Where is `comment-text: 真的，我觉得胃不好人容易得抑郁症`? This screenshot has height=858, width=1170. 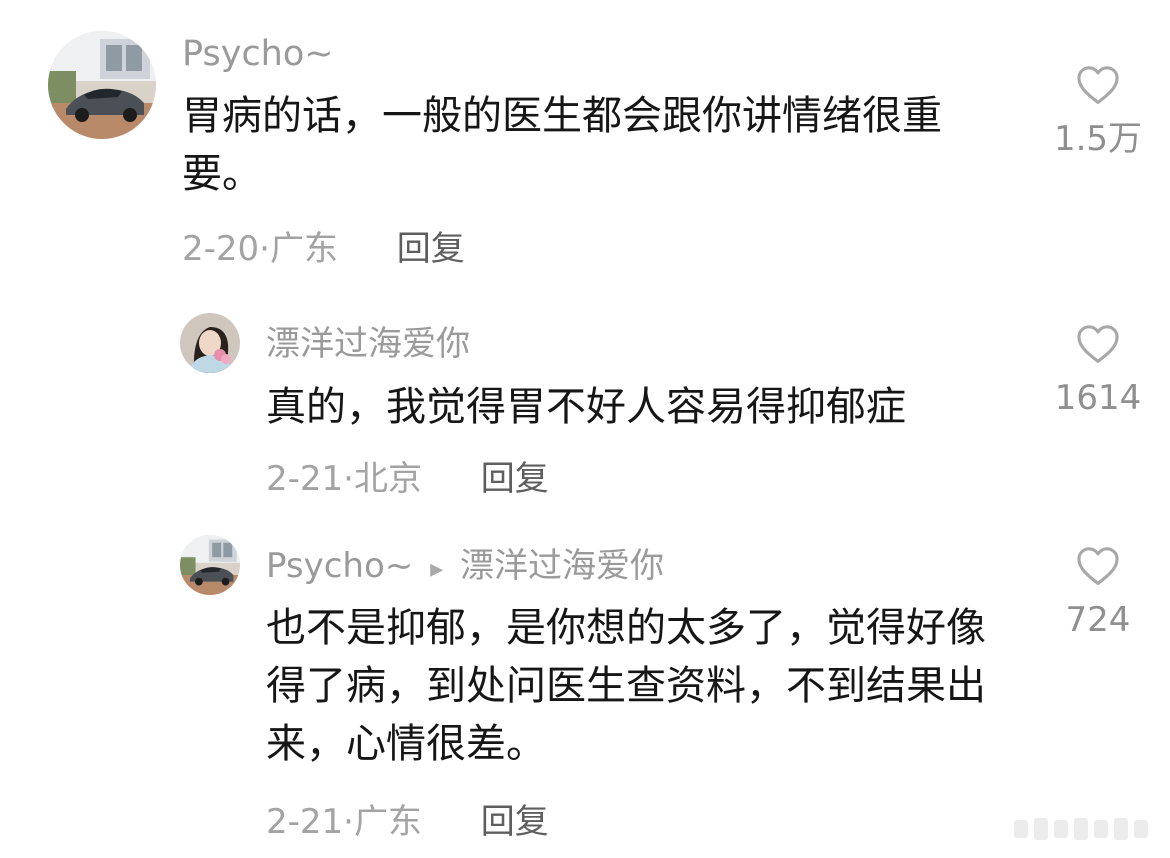 comment-text: 真的，我觉得胃不好人容易得抑郁症 is located at coordinates (586, 407).